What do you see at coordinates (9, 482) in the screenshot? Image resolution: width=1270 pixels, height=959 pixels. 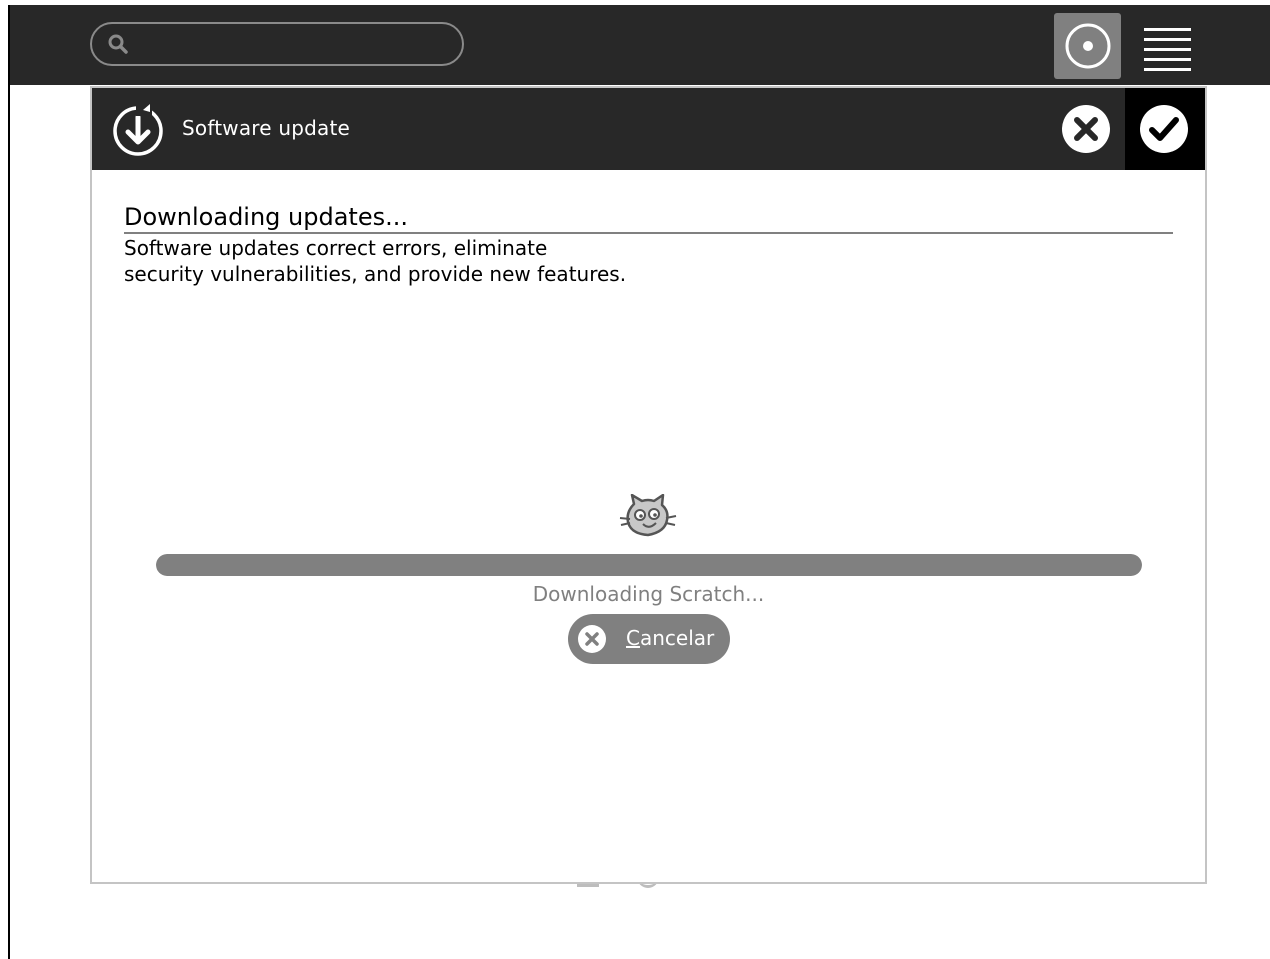 I see `window-edge` at bounding box center [9, 482].